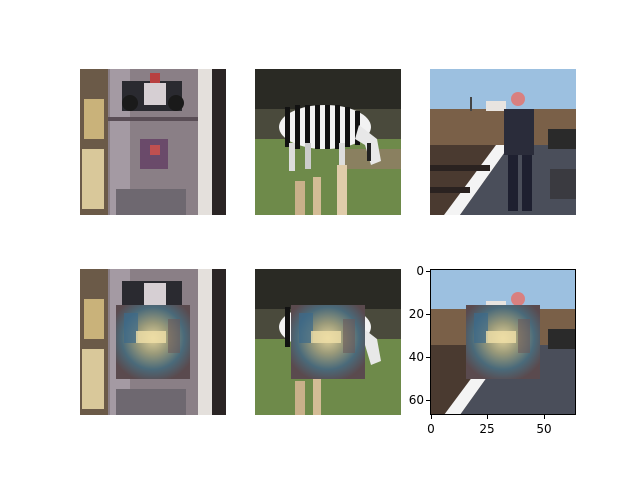  What do you see at coordinates (487, 429) in the screenshot?
I see `x-tick-label: 25` at bounding box center [487, 429].